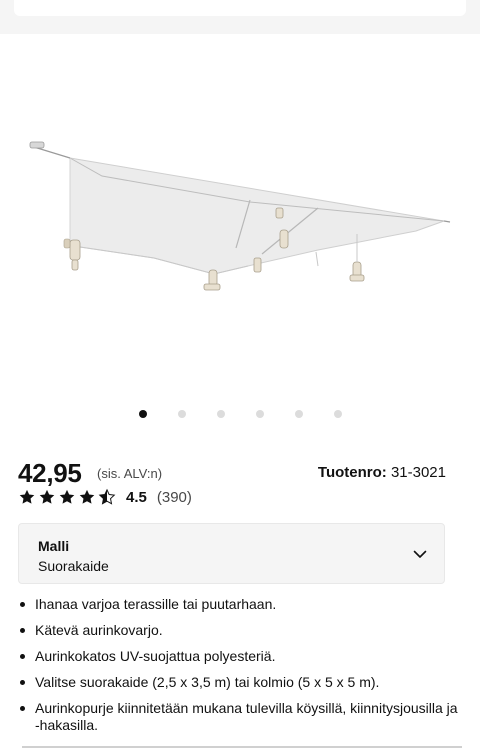 The height and width of the screenshot is (750, 480). Describe the element at coordinates (231, 553) in the screenshot. I see `variant-selector: Malli Suorakaide` at that location.